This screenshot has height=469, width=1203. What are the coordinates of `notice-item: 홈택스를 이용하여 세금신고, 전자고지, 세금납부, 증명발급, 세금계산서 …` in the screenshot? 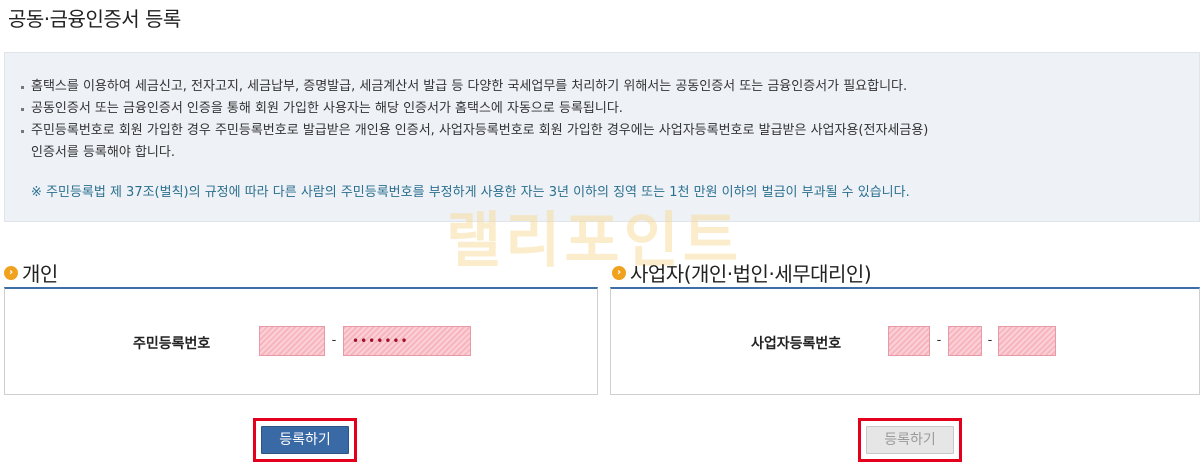 It's located at (464, 87).